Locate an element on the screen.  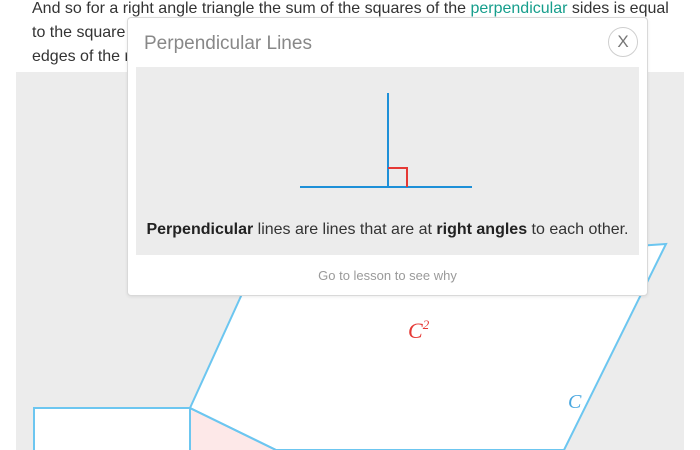
side-label-c: C is located at coordinates (575, 402).